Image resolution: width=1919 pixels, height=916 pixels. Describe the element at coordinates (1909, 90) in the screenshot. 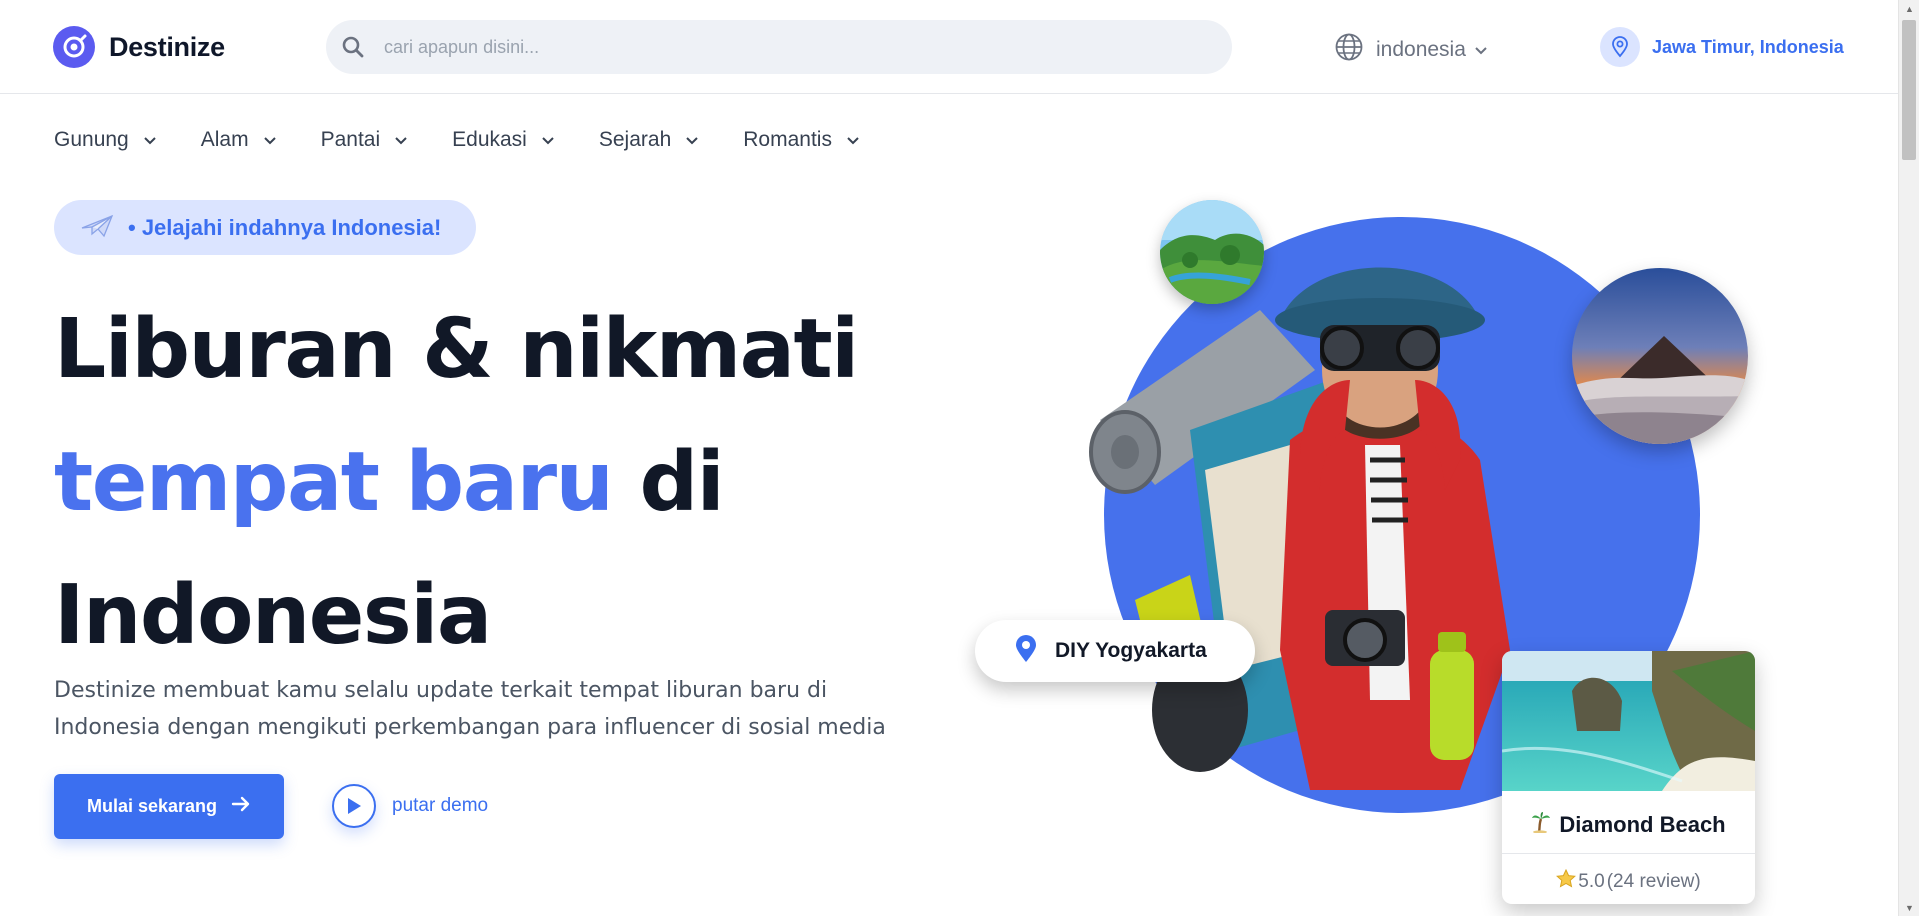

I see `scroll-thumb` at that location.